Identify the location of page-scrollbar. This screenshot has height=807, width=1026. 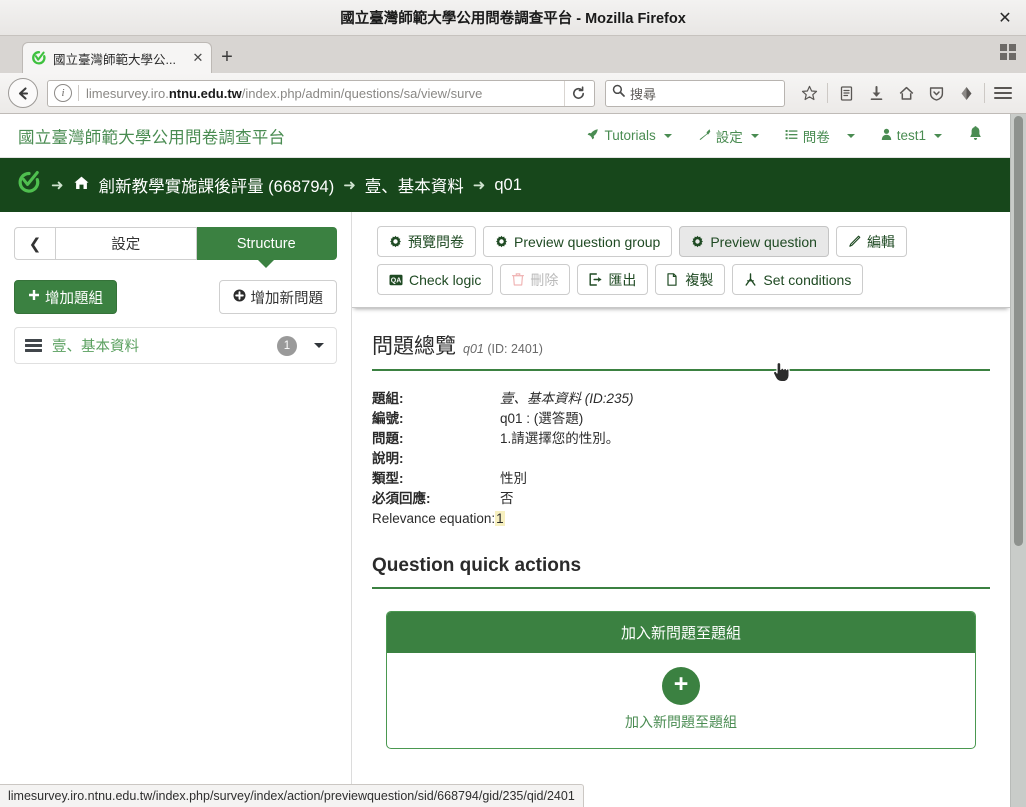
(1018, 460).